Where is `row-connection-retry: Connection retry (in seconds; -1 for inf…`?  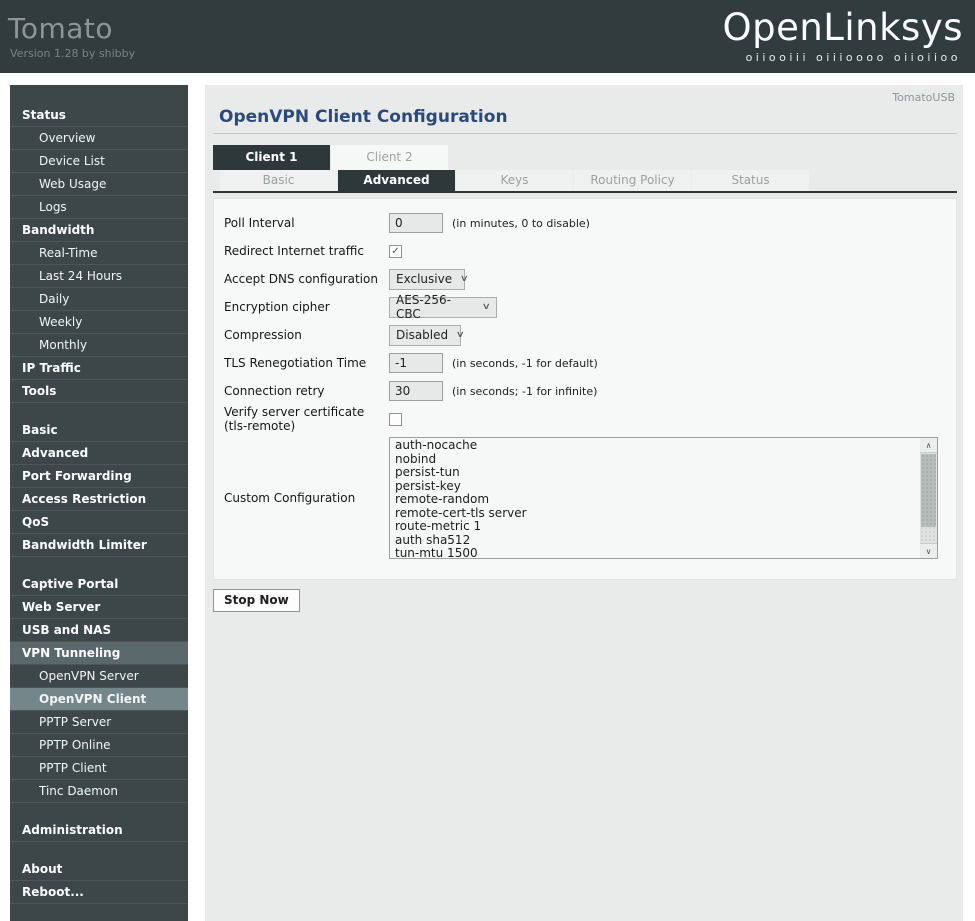
row-connection-retry: Connection retry (in seconds; -1 for inf… is located at coordinates (585, 391).